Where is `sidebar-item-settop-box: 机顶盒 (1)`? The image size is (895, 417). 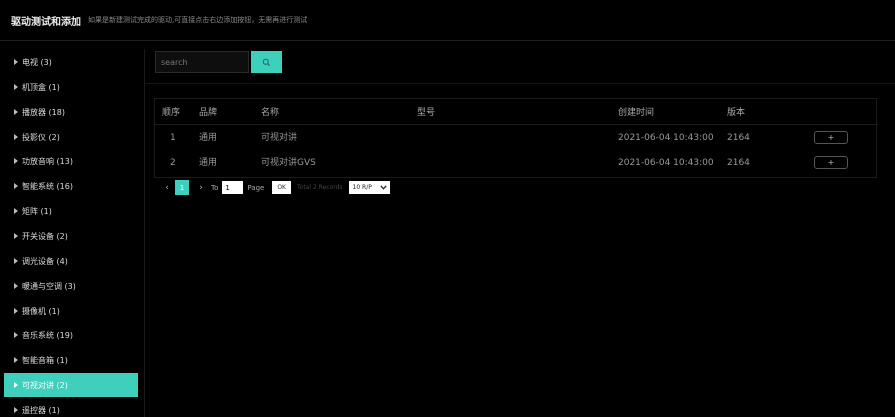 sidebar-item-settop-box: 机顶盒 (1) is located at coordinates (71, 87).